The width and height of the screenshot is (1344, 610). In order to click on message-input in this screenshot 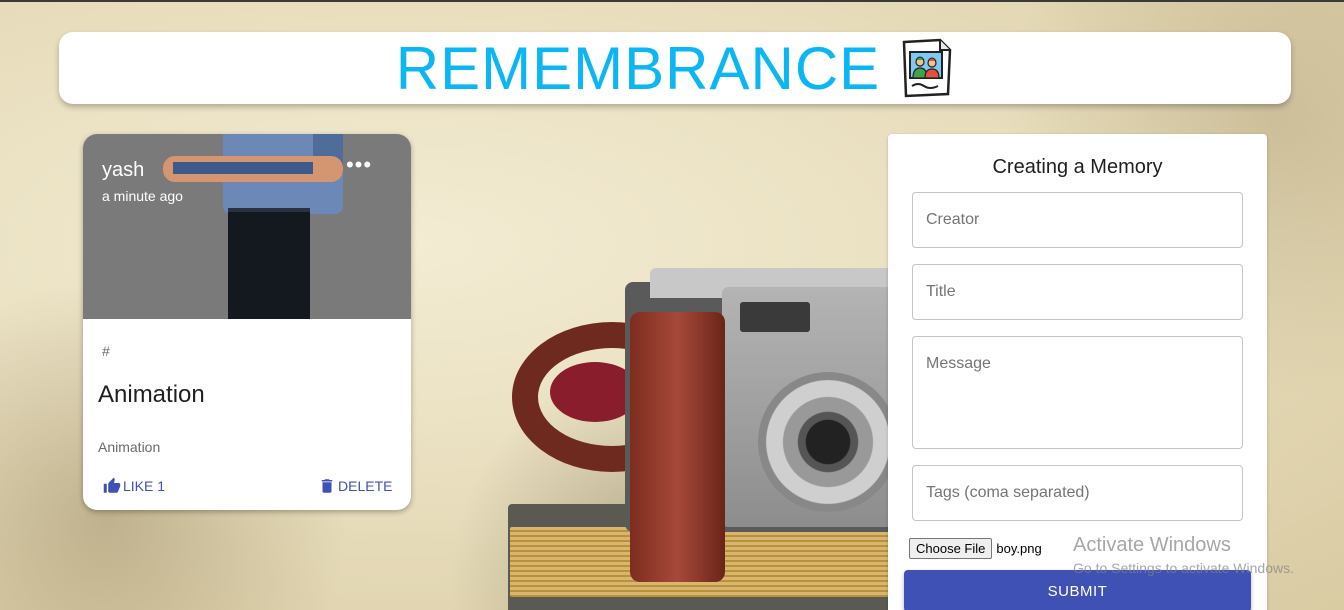, I will do `click(1077, 392)`.